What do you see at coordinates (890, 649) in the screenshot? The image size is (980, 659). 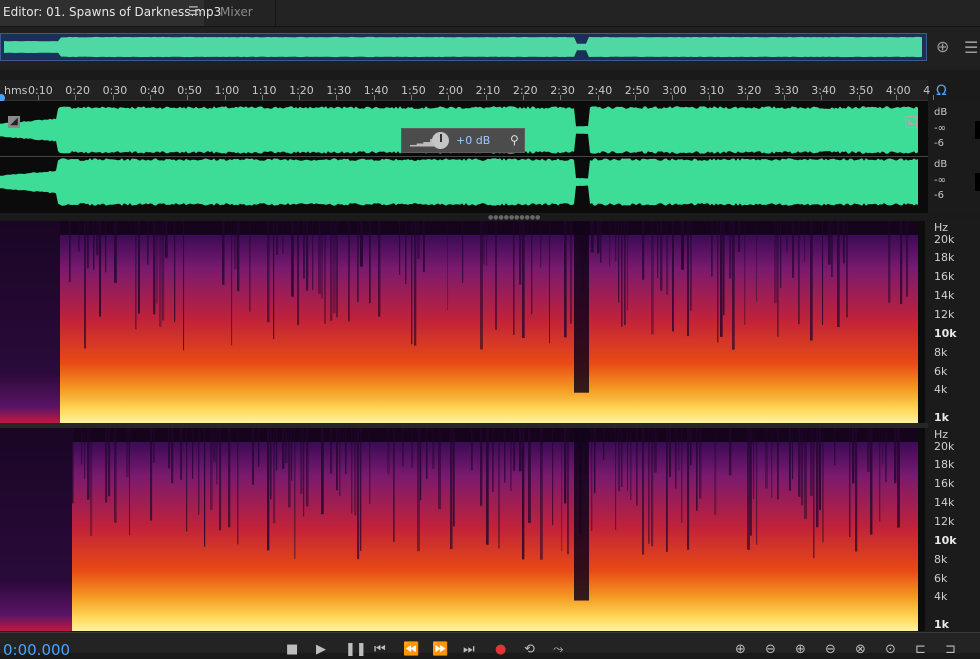 I see `zoom-selection-icon: ⊙` at bounding box center [890, 649].